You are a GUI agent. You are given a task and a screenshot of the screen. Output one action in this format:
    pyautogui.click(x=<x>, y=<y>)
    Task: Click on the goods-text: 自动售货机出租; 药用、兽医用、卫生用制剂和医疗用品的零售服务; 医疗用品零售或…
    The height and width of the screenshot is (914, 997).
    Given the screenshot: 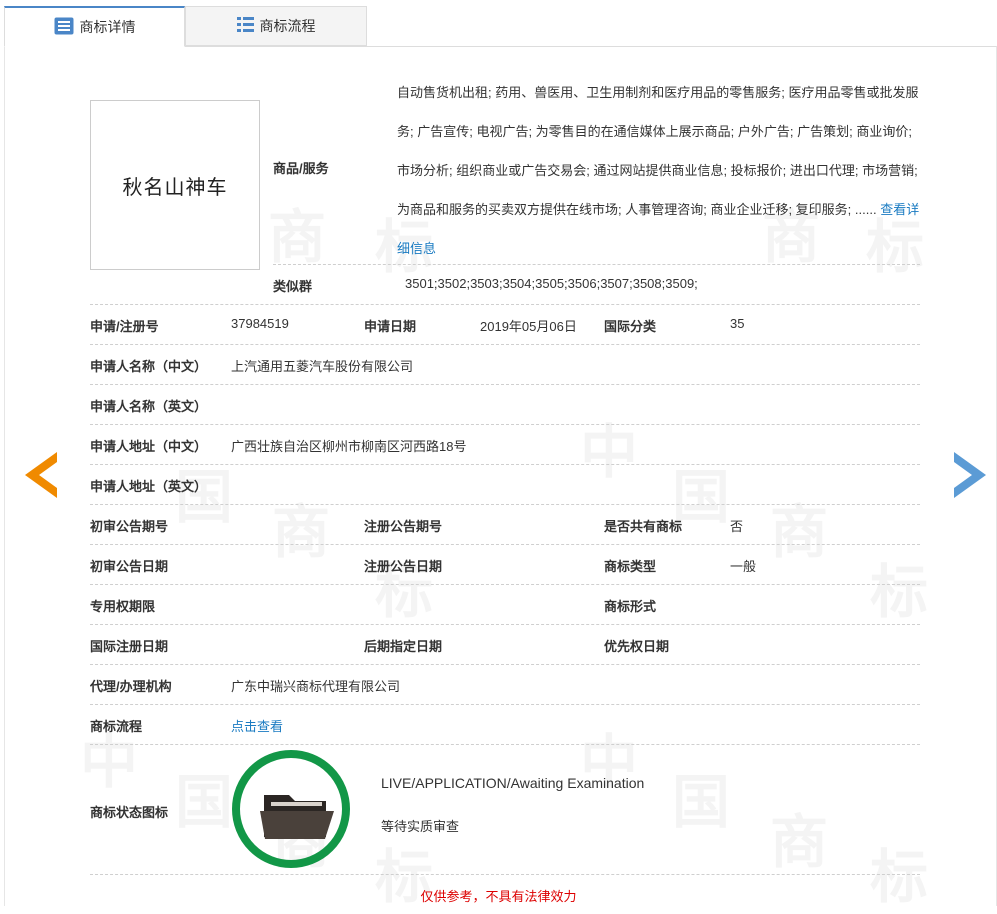 What is the action you would take?
    pyautogui.click(x=658, y=151)
    